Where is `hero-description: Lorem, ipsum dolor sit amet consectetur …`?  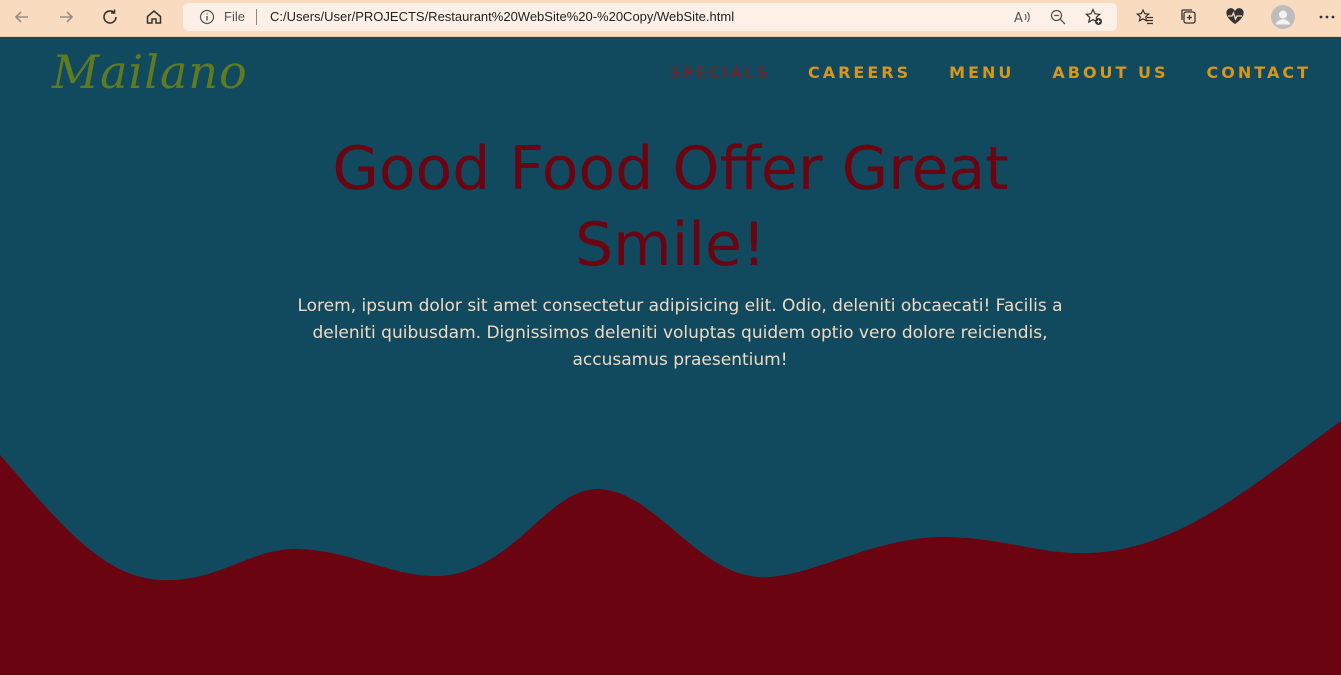 hero-description: Lorem, ipsum dolor sit amet consectetur … is located at coordinates (680, 333).